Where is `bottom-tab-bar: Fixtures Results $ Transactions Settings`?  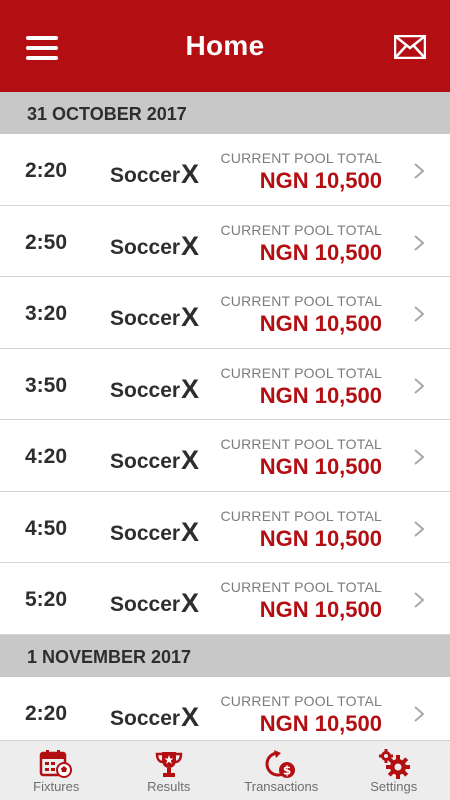
bottom-tab-bar: Fixtures Results $ Transactions Settings is located at coordinates (225, 770).